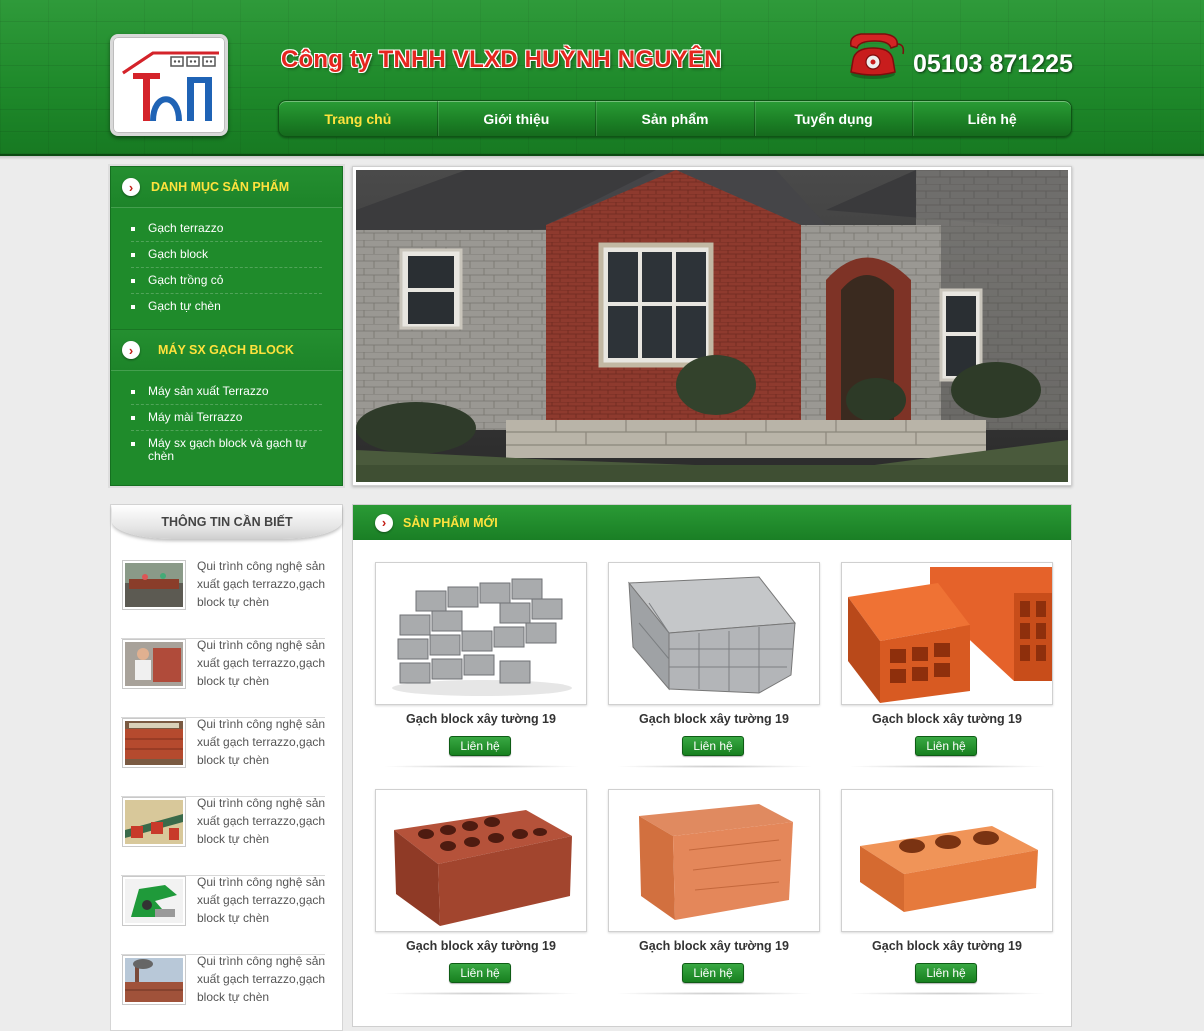 The width and height of the screenshot is (1204, 1031). I want to click on category-item-terrazzo: Gạch terrazzo, so click(226, 229).